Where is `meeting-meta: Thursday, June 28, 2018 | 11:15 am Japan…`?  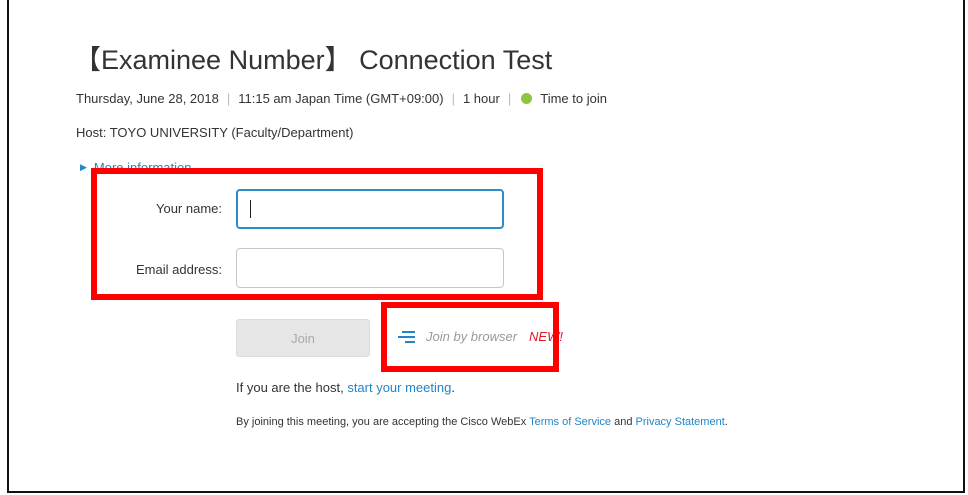 meeting-meta: Thursday, June 28, 2018 | 11:15 am Japan… is located at coordinates (341, 98).